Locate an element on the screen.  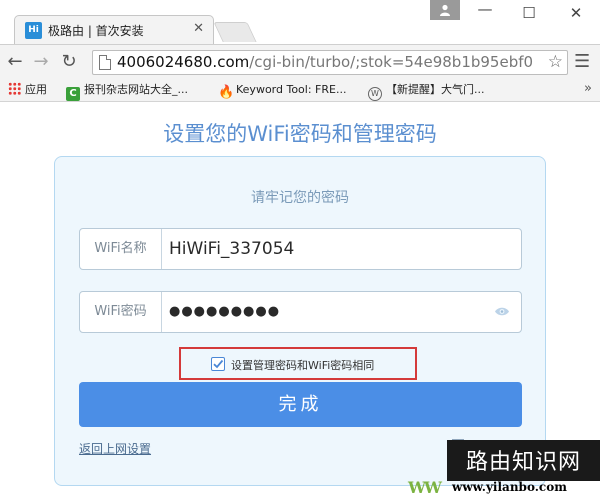
bookmark-label: 应用 is located at coordinates (36, 89).